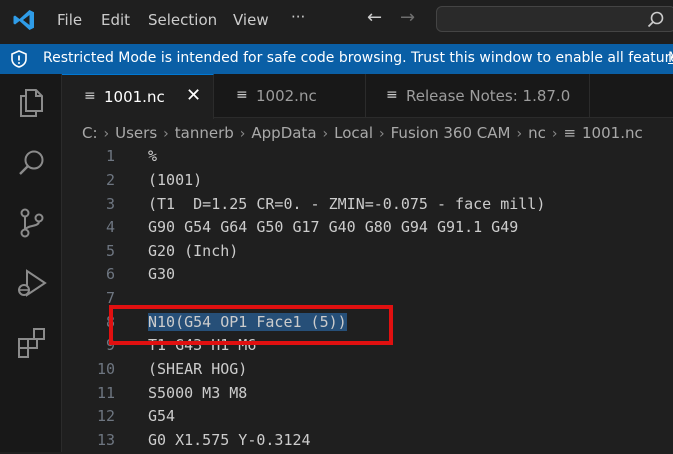 This screenshot has height=454, width=673. What do you see at coordinates (251, 325) in the screenshot?
I see `annotation-highlight-box` at bounding box center [251, 325].